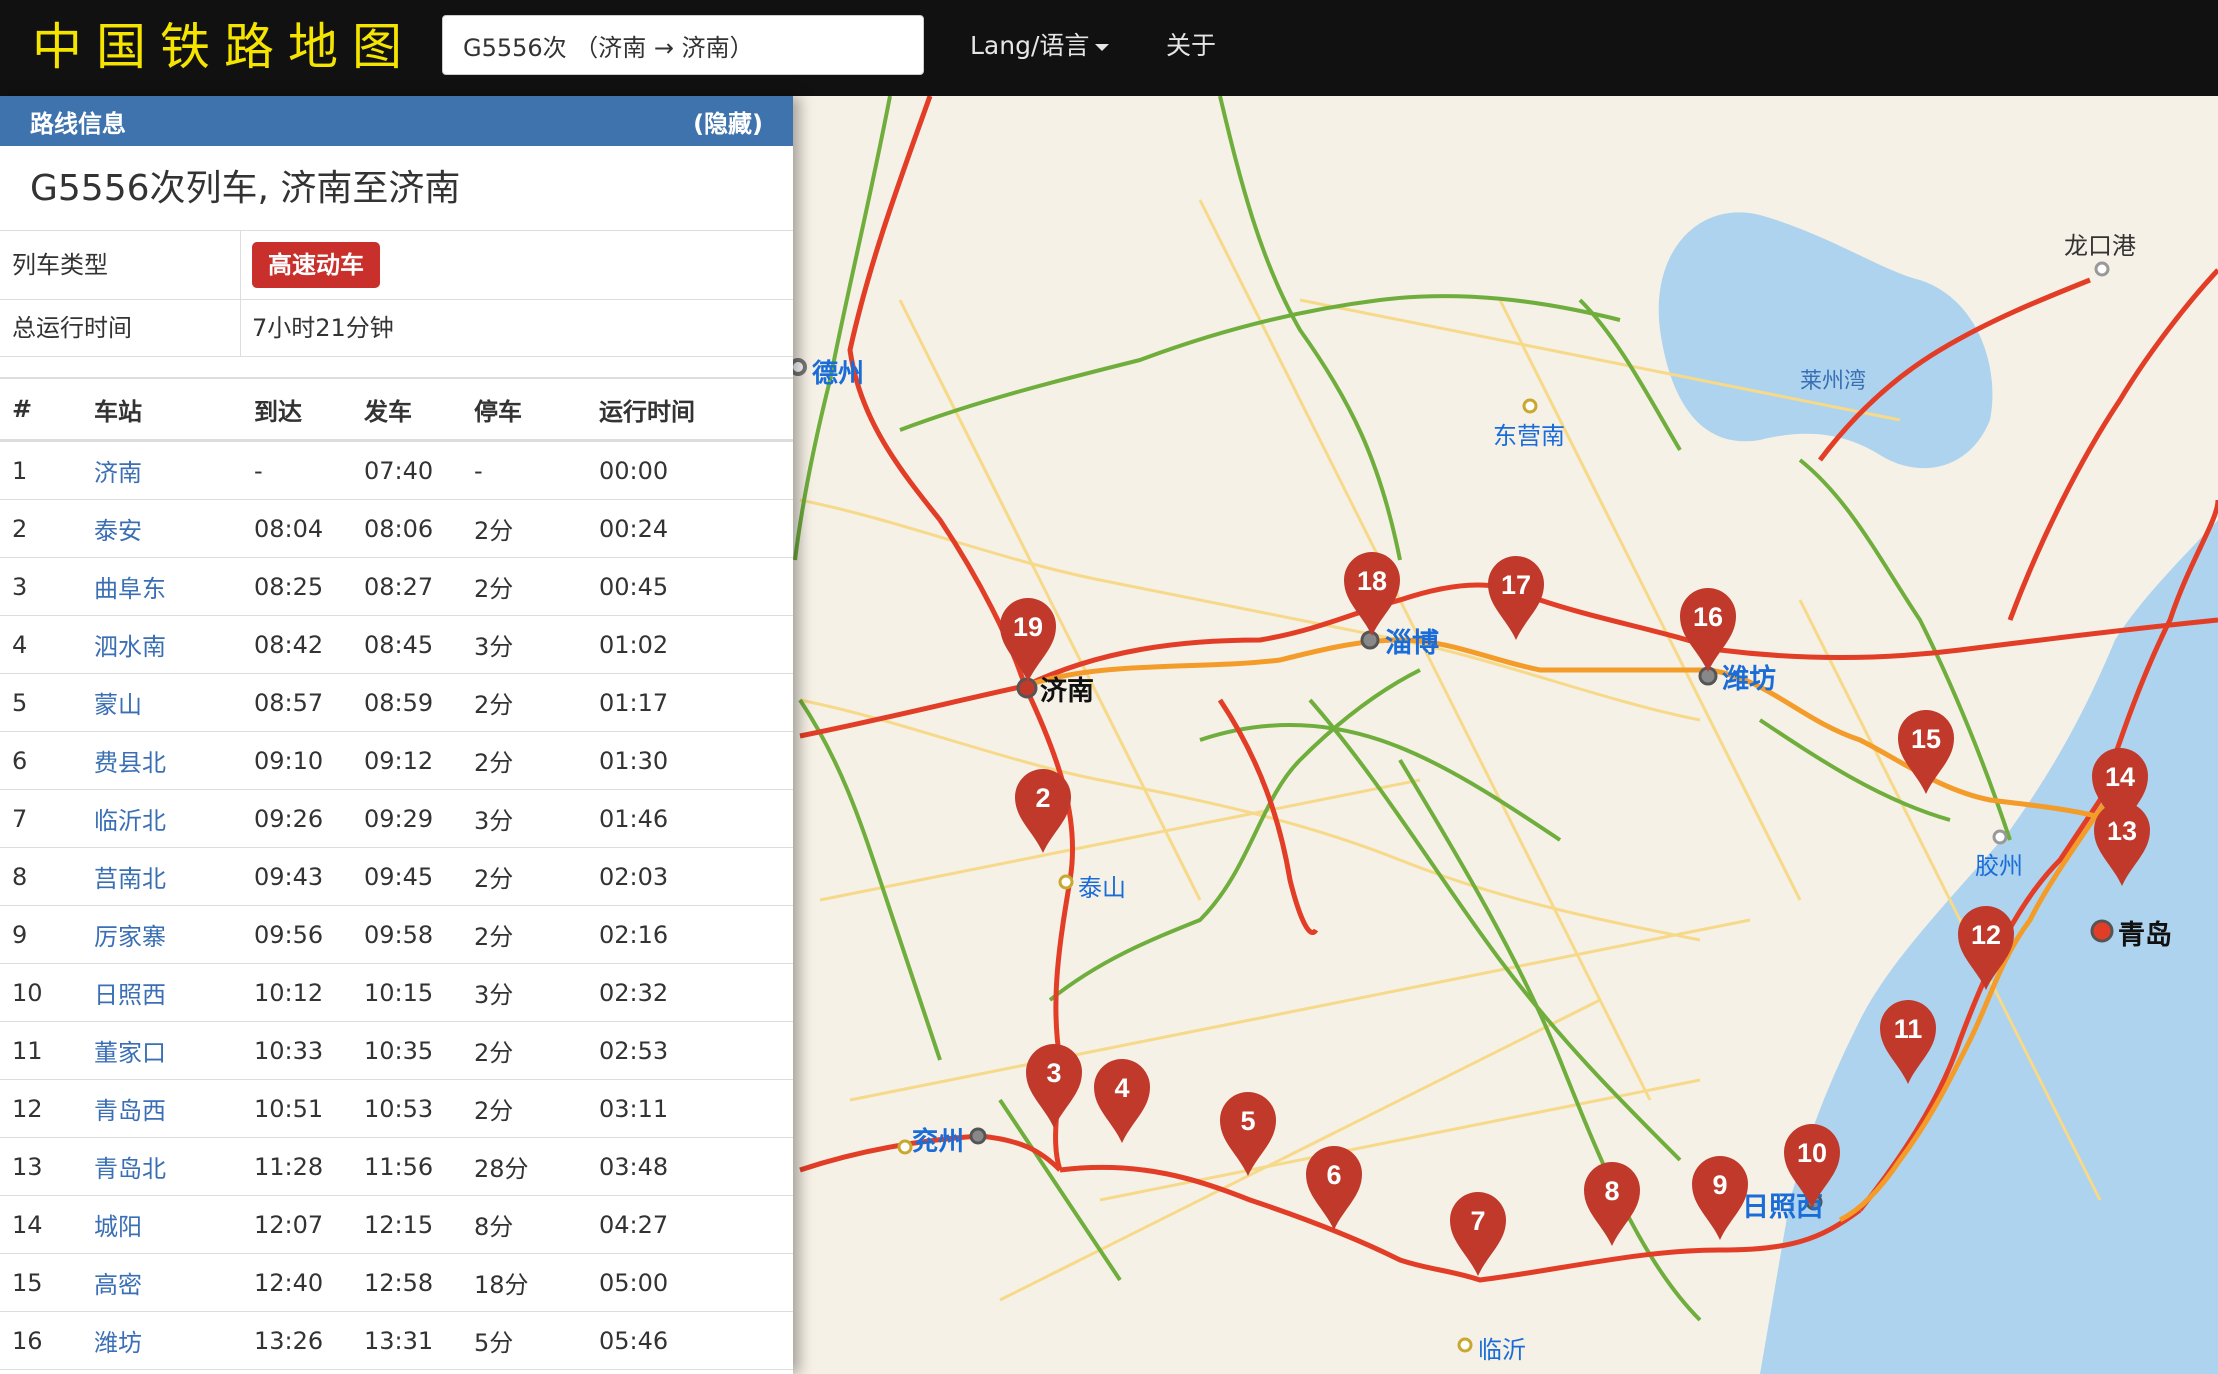  I want to click on table-cell: 03:11, so click(696, 1108).